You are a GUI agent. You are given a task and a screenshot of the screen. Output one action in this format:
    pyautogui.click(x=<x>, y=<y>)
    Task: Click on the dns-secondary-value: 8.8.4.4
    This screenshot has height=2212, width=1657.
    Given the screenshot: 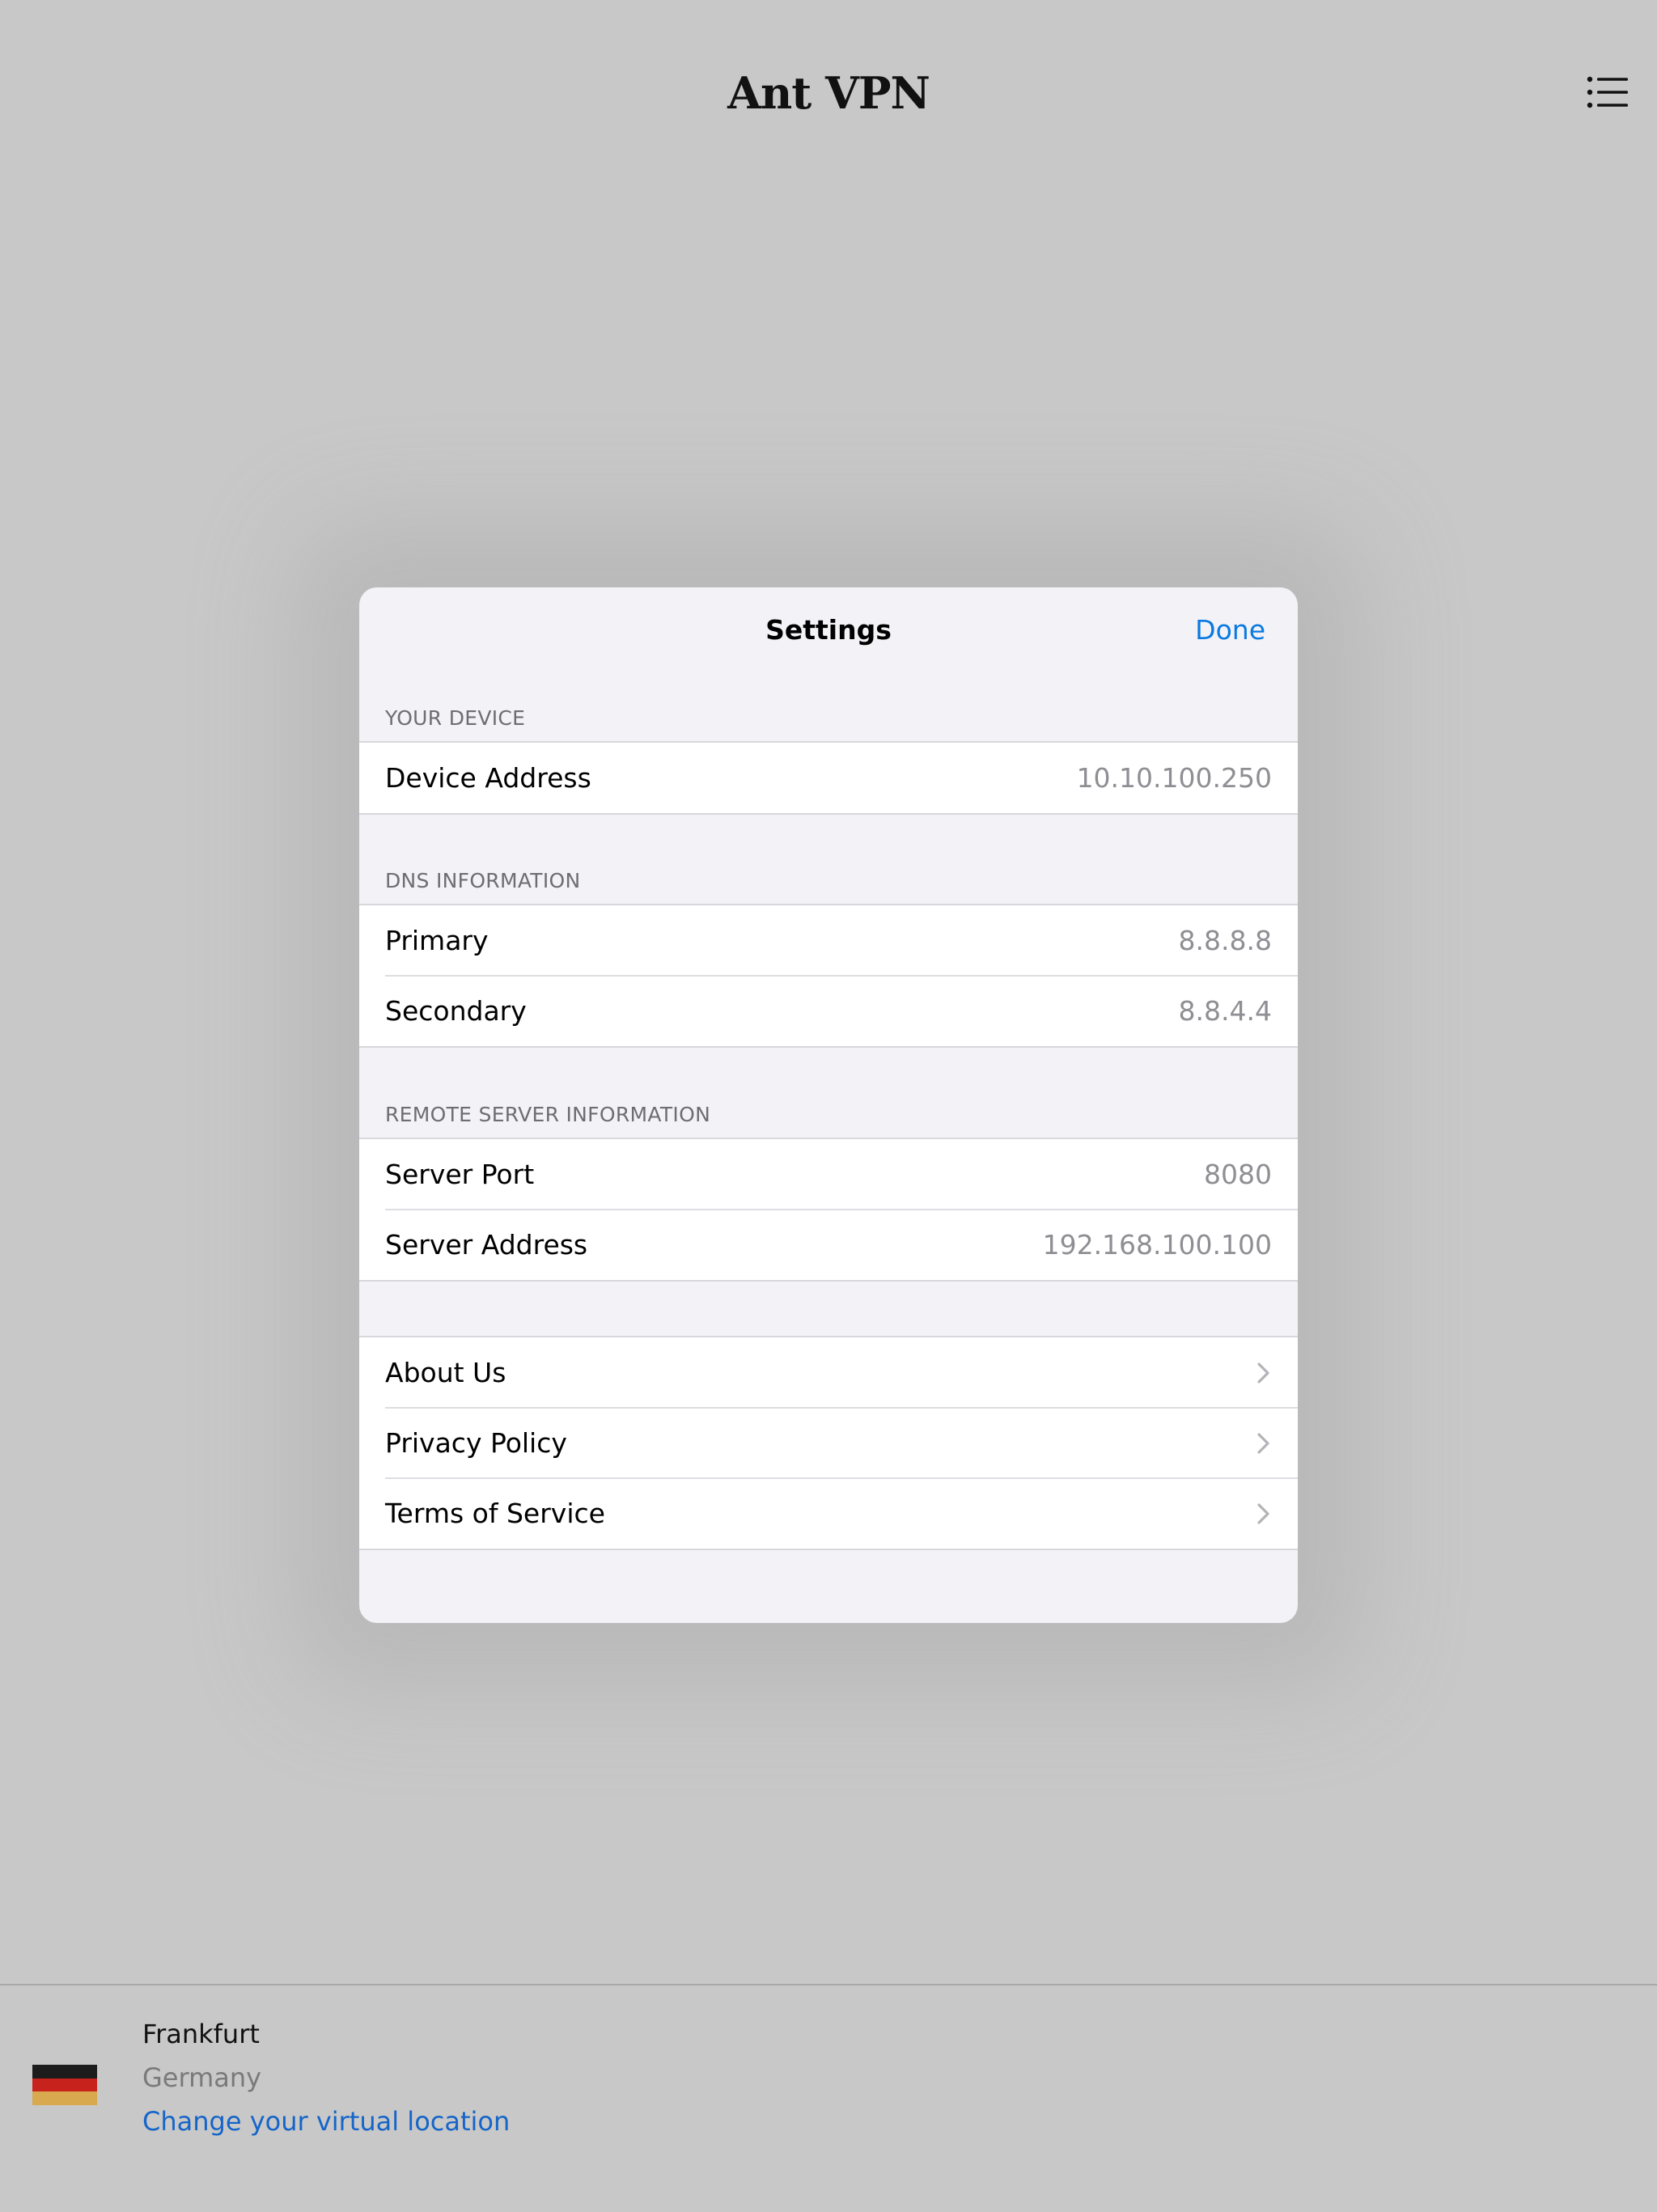 What is the action you would take?
    pyautogui.click(x=1225, y=1011)
    